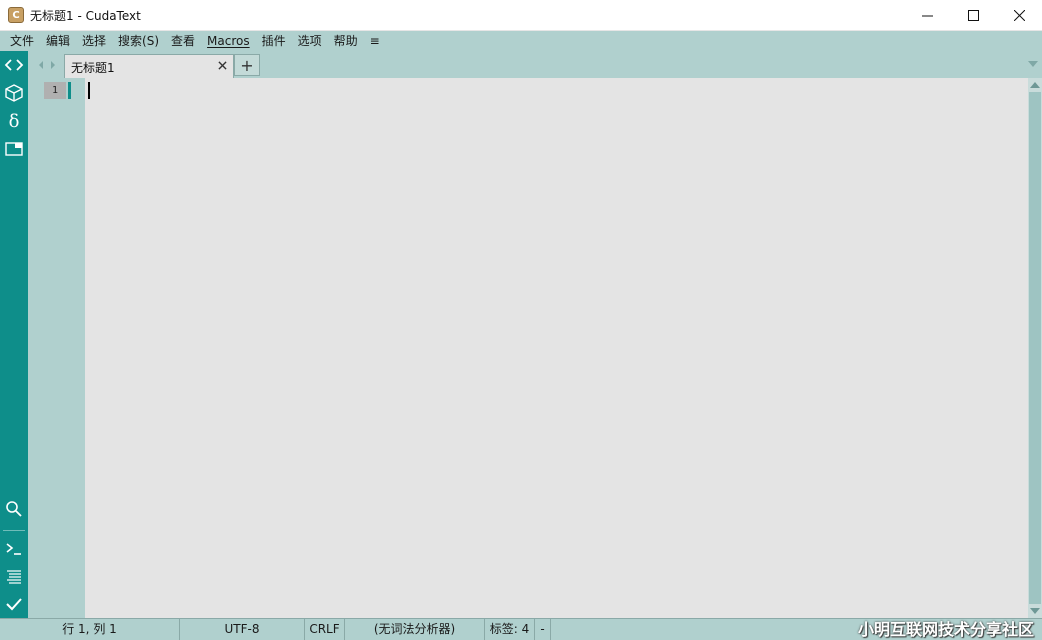  I want to click on maximize-icon, so click(973, 15).